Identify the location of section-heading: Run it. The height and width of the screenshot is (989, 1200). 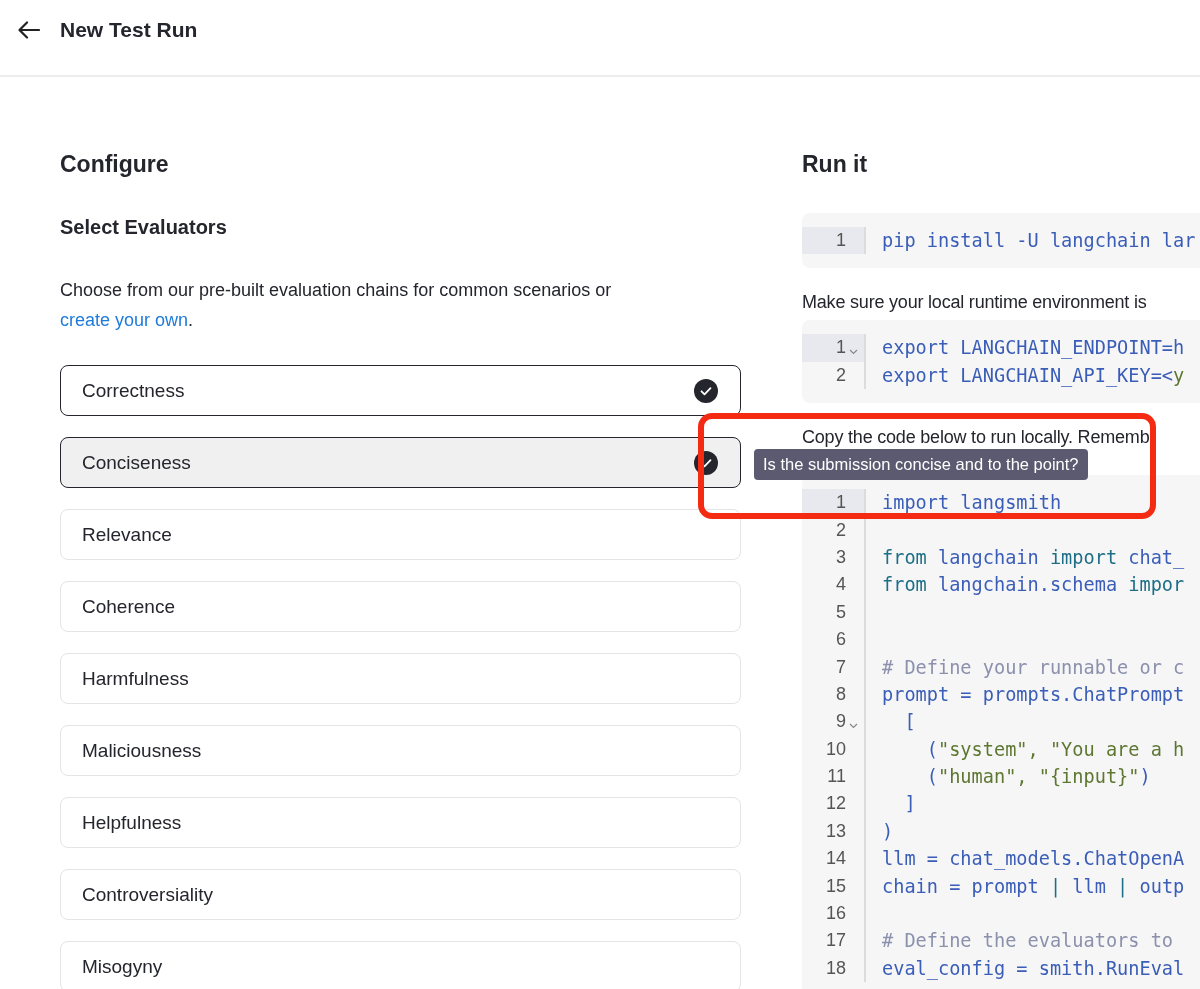
(835, 164).